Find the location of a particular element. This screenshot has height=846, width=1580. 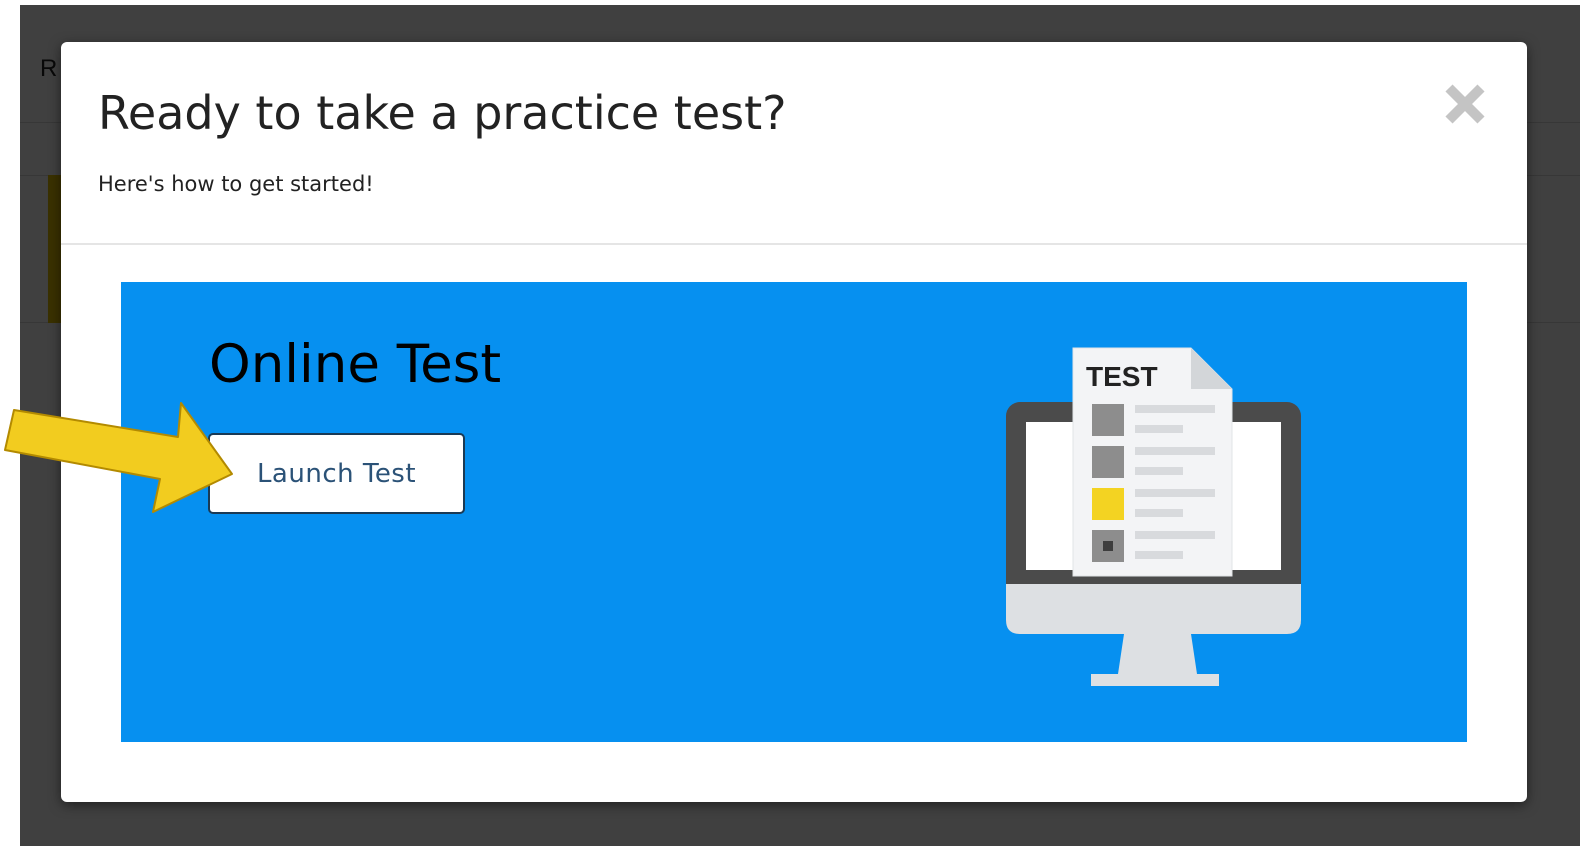

modal-title: Ready to take a practice test? is located at coordinates (442, 113).